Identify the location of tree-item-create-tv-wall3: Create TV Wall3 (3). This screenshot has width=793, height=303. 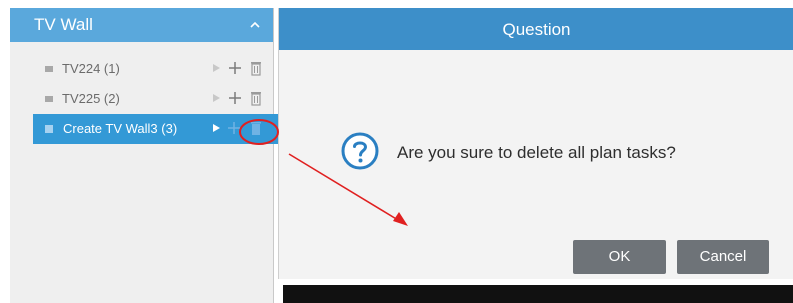
(157, 129).